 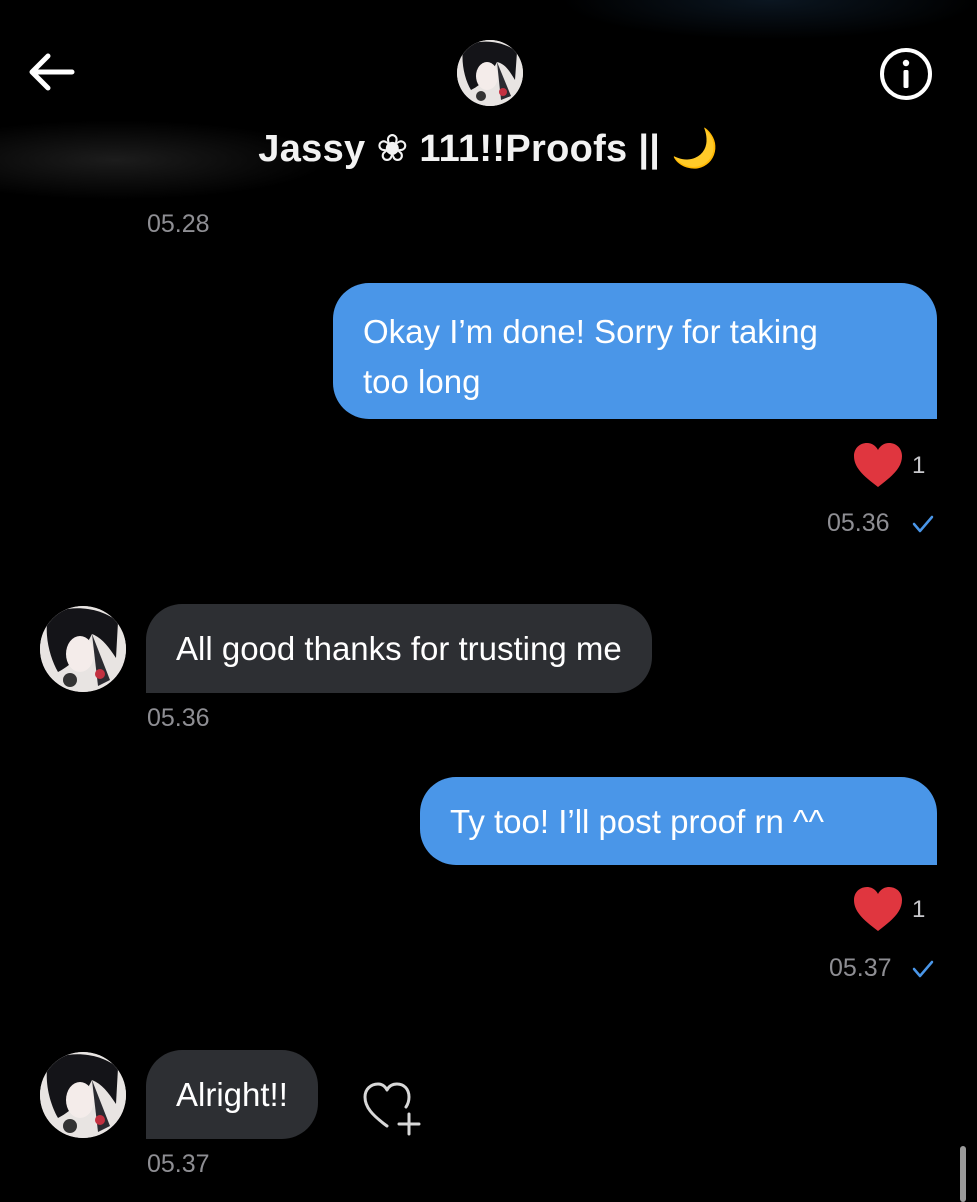 What do you see at coordinates (488, 148) in the screenshot?
I see `conversation-title: Jassy ❀ 111!!Proofs || 🌙` at bounding box center [488, 148].